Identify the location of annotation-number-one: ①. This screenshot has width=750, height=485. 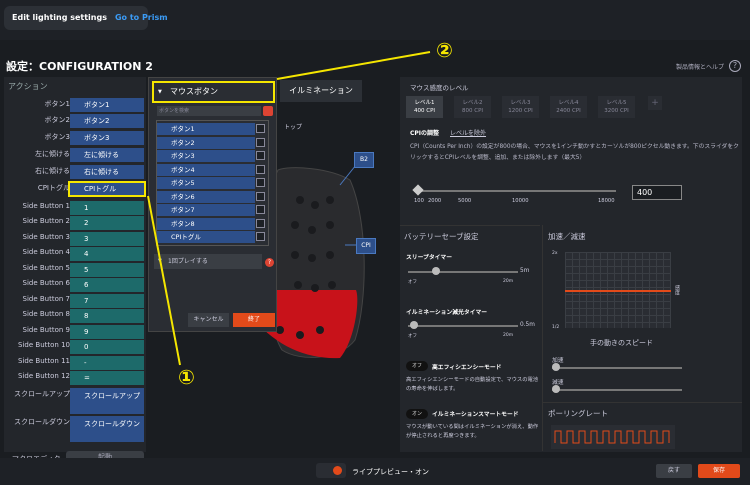
(186, 377).